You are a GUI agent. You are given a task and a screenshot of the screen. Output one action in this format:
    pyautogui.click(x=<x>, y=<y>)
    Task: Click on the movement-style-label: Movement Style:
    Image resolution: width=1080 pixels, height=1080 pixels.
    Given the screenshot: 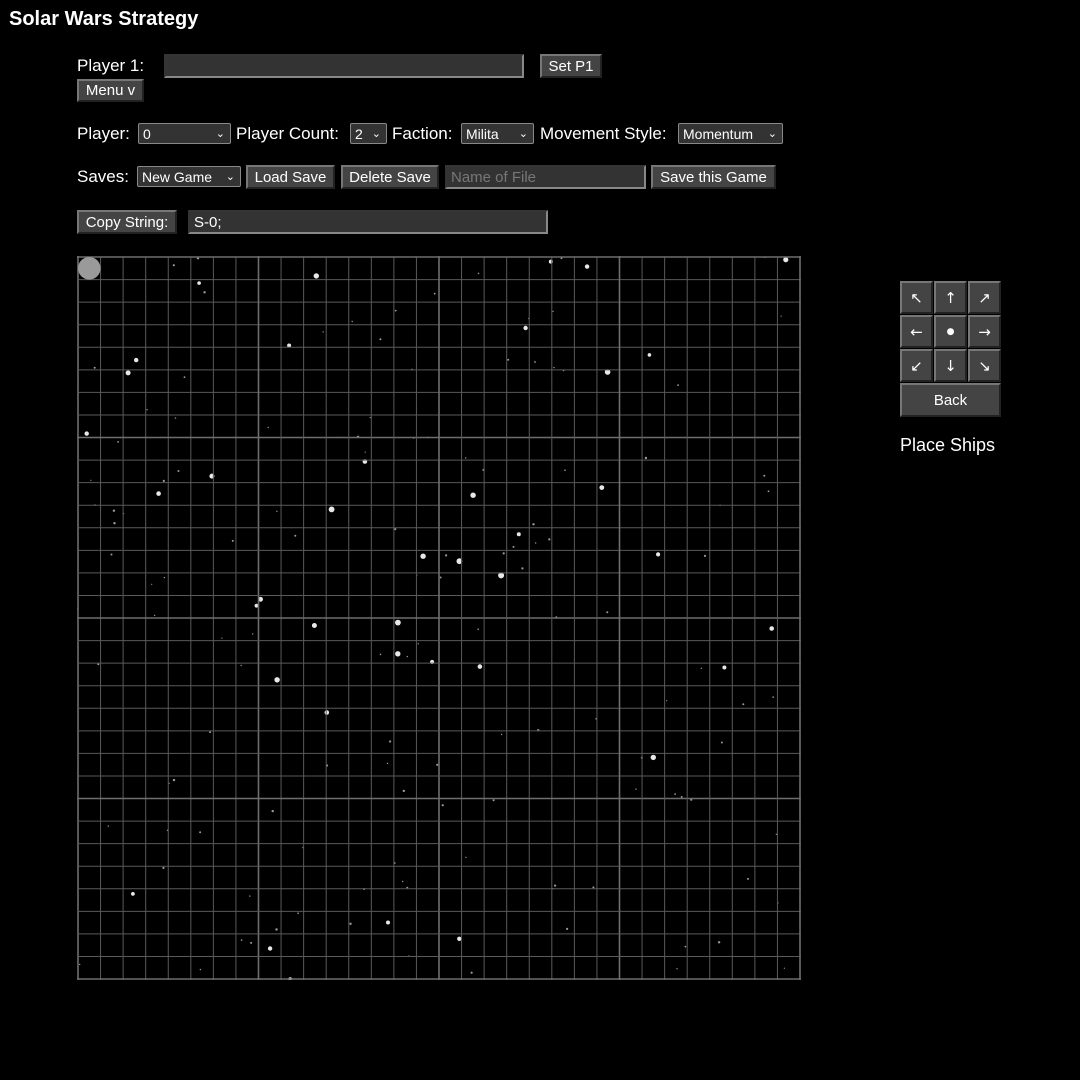 What is the action you would take?
    pyautogui.click(x=603, y=133)
    